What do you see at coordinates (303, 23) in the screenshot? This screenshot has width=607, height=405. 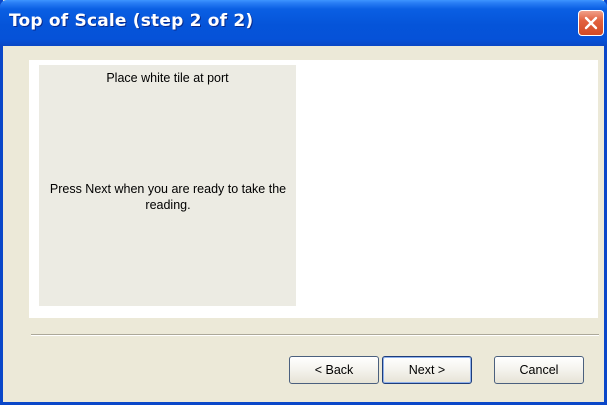 I see `title-bar: Top of Scale (step 2 of 2)` at bounding box center [303, 23].